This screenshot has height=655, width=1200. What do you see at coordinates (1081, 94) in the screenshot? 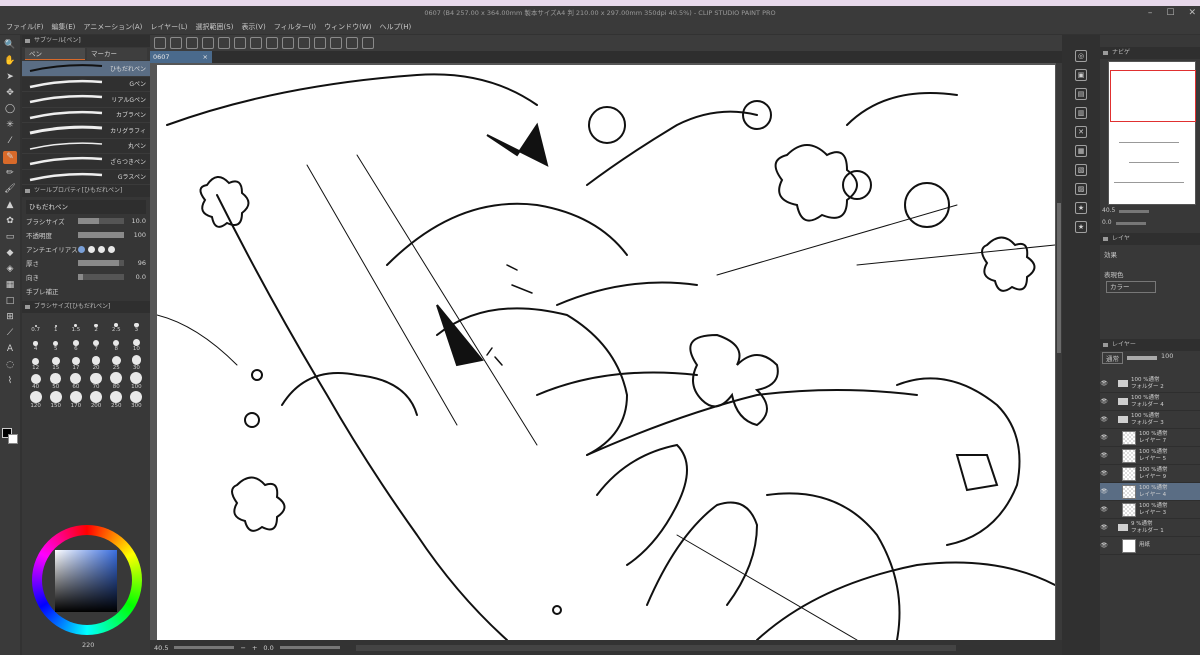
I see `info-icon: ▤` at bounding box center [1081, 94].